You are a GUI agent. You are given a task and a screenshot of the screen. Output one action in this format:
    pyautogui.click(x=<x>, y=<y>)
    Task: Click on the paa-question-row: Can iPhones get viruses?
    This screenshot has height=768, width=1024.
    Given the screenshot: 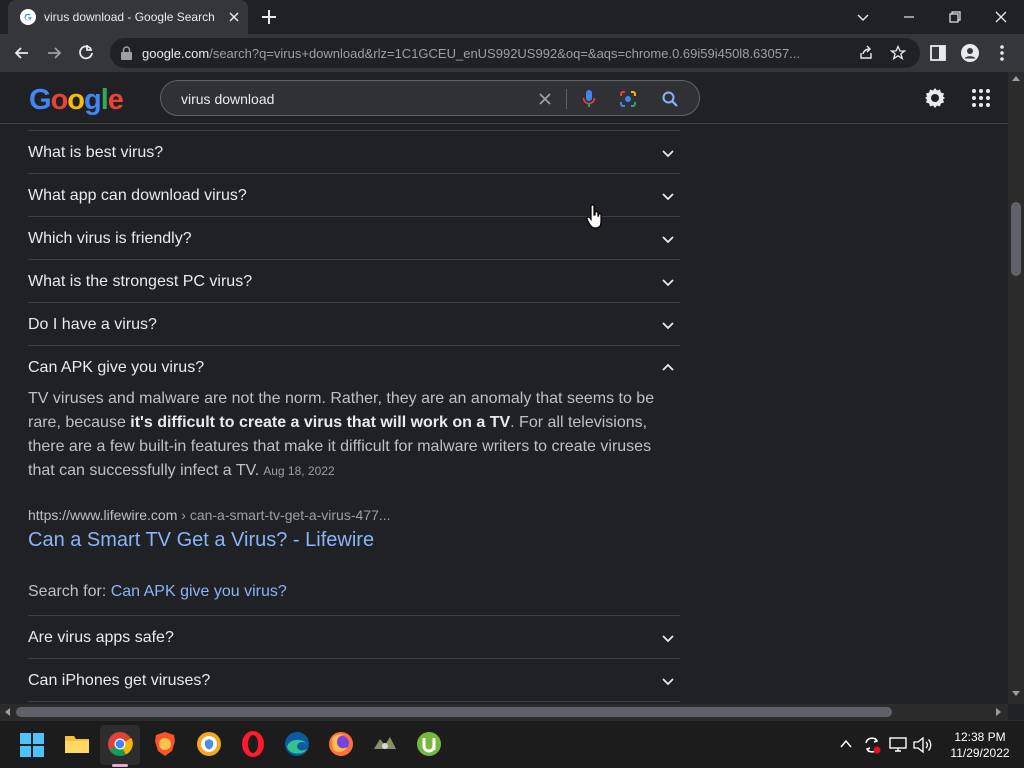 What is the action you would take?
    pyautogui.click(x=354, y=680)
    